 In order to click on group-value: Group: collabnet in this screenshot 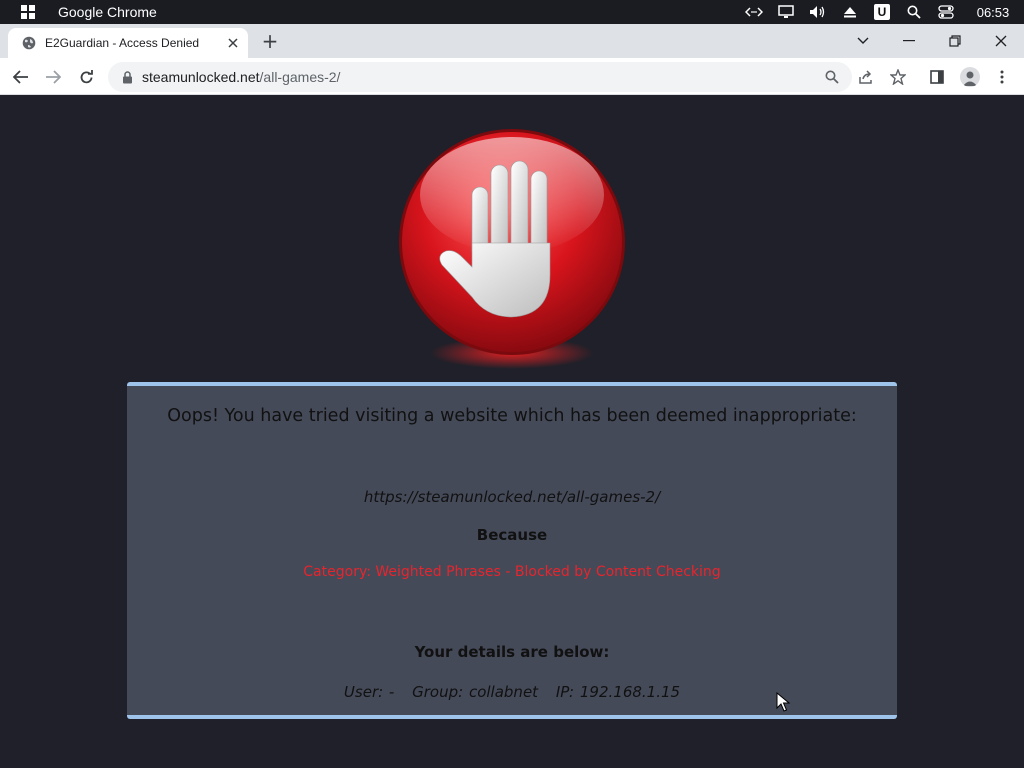, I will do `click(475, 692)`.